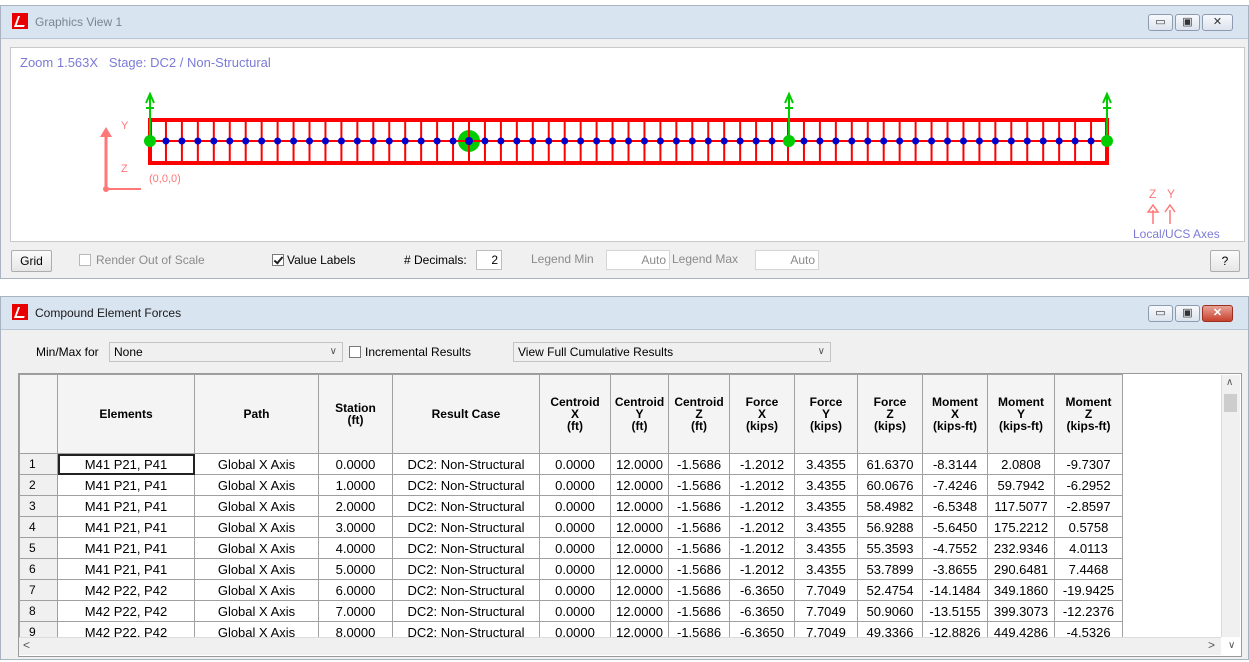 This screenshot has height=662, width=1249. I want to click on scroll-up-icon: ∧, so click(1229, 382).